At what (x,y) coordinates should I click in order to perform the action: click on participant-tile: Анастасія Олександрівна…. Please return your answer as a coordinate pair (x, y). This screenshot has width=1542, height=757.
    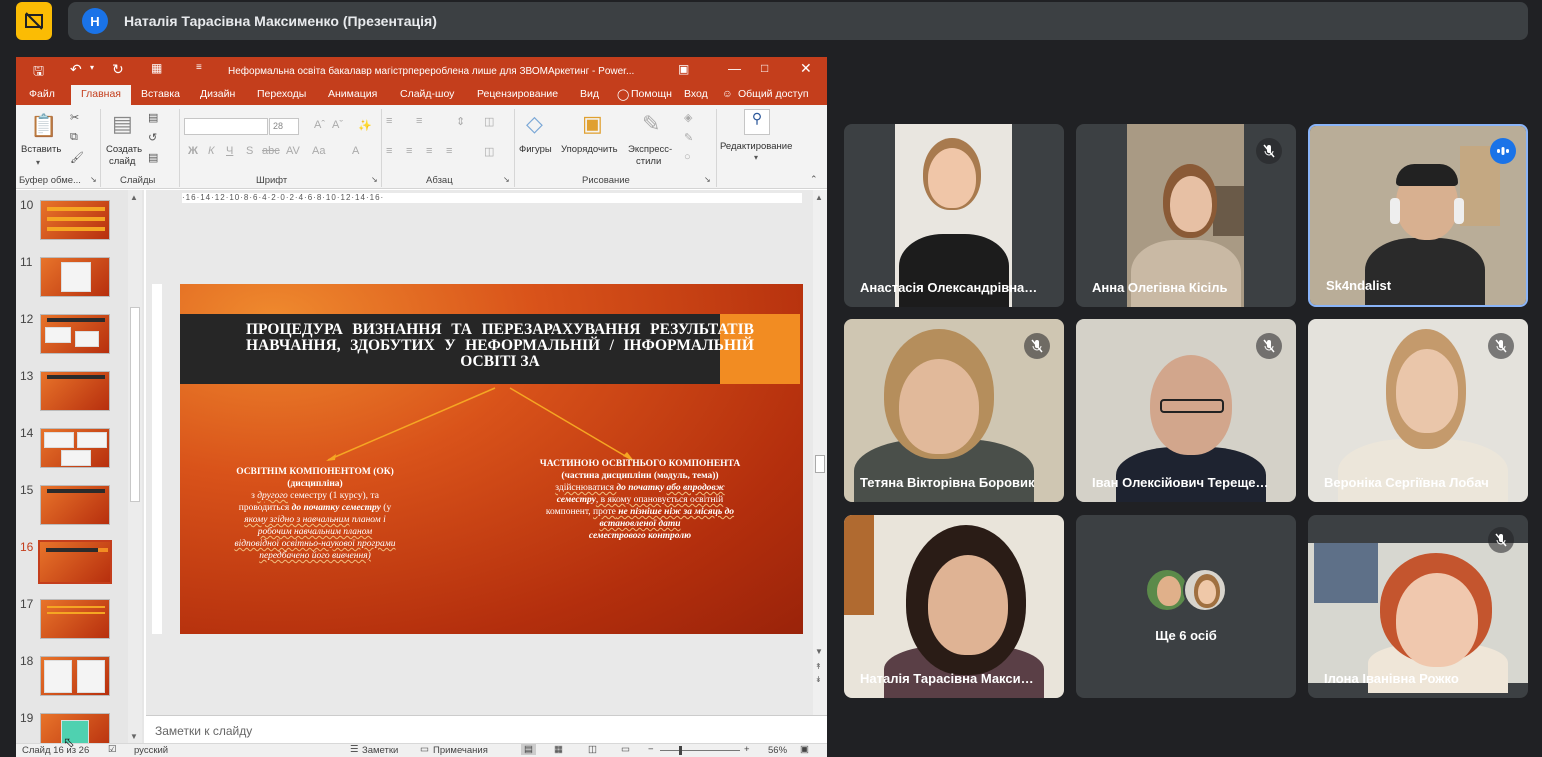
    Looking at the image, I should click on (954, 215).